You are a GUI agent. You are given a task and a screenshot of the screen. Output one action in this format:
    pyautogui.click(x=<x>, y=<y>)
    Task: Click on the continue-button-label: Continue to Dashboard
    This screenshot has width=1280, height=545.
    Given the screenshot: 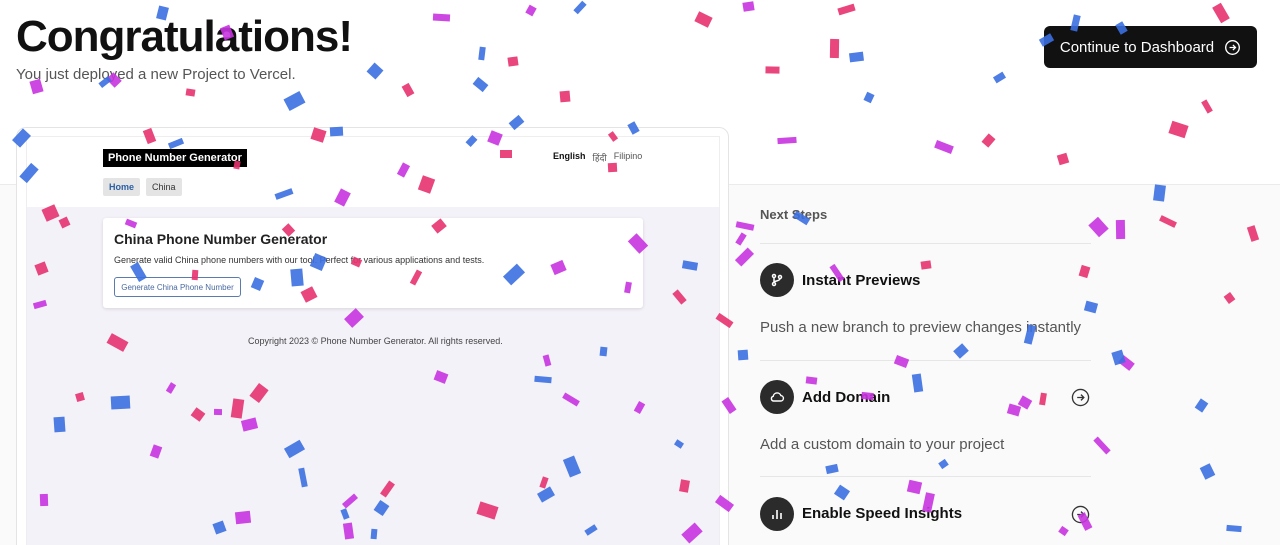 What is the action you would take?
    pyautogui.click(x=1137, y=47)
    